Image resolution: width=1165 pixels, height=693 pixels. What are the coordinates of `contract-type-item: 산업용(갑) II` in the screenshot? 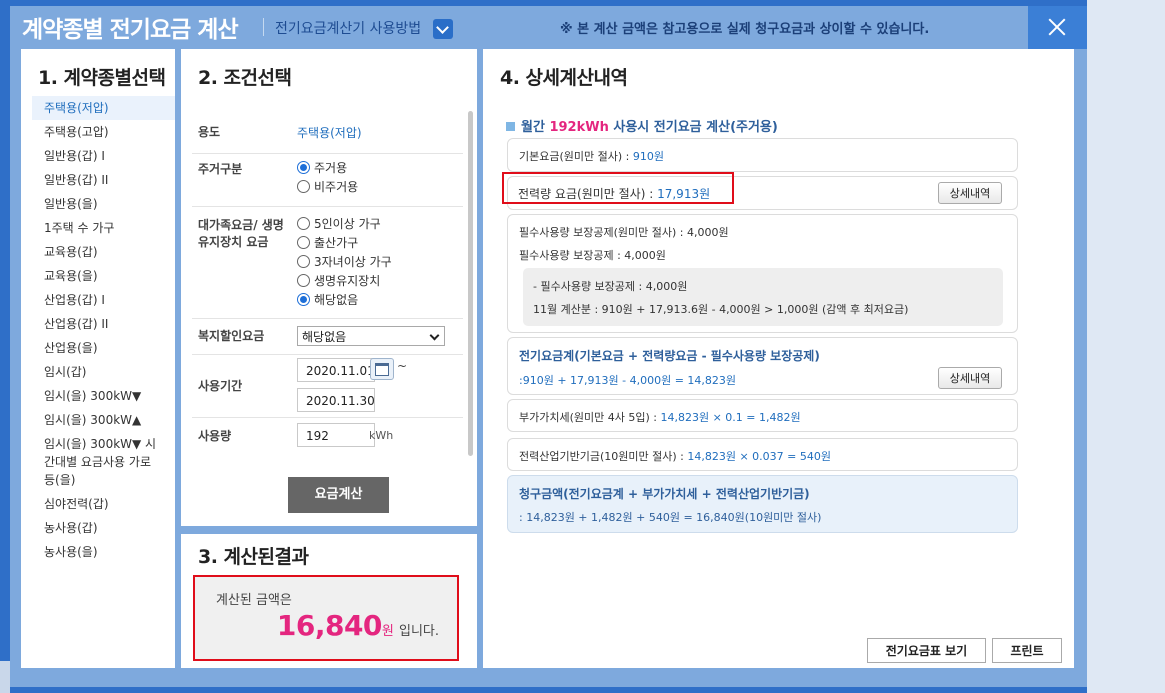 It's located at (103, 324).